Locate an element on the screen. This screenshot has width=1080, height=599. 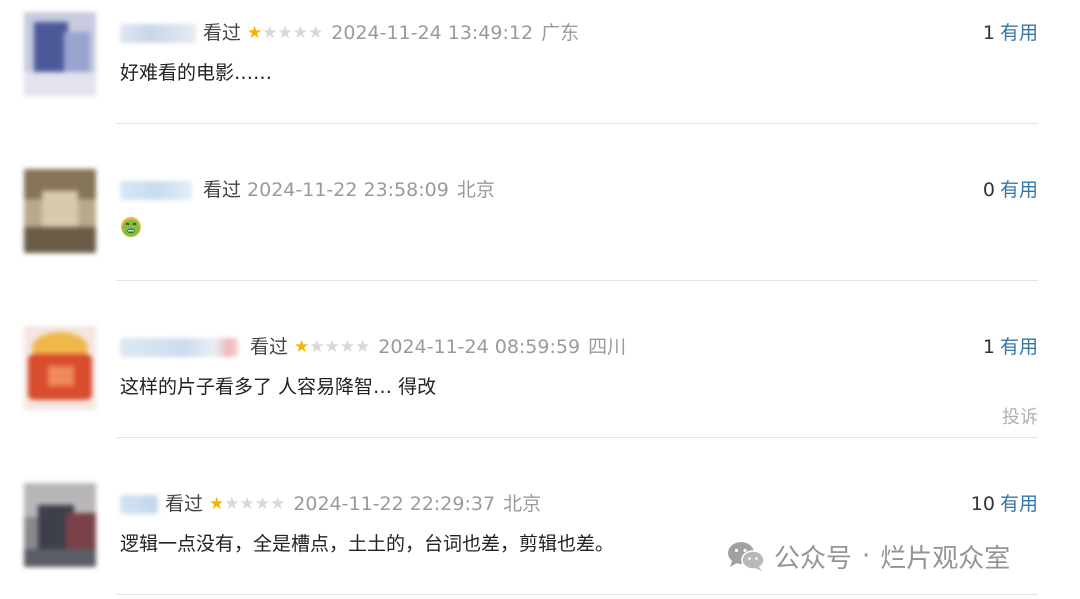
comment-meta: 看过 2024-11-22 23:58:09 北京 is located at coordinates (349, 190).